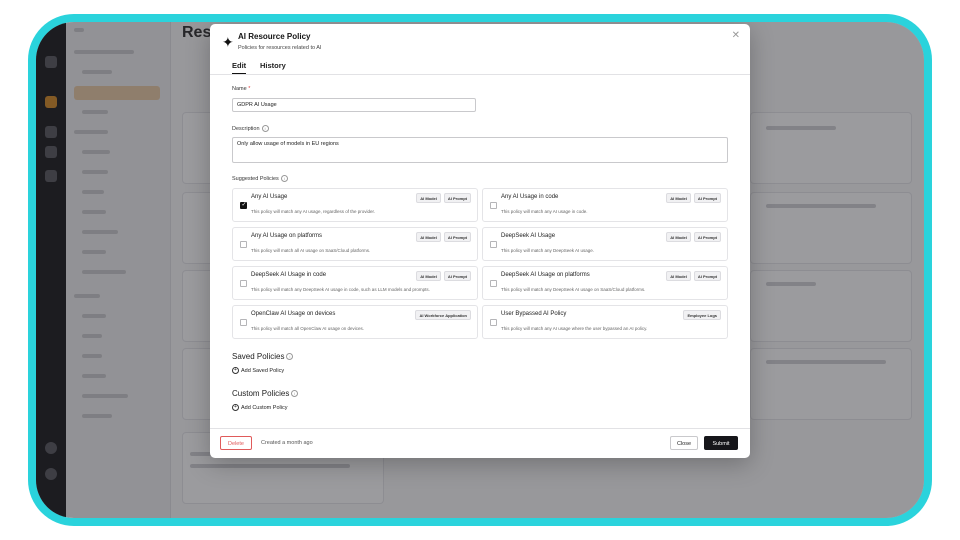 The height and width of the screenshot is (540, 960). What do you see at coordinates (480, 74) in the screenshot?
I see `tab-divider` at bounding box center [480, 74].